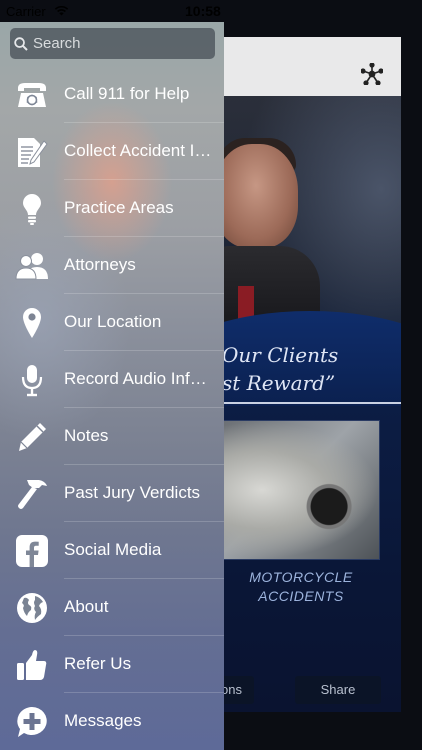 Image resolution: width=422 pixels, height=750 pixels. What do you see at coordinates (32, 665) in the screenshot?
I see `thumbs-up-icon` at bounding box center [32, 665].